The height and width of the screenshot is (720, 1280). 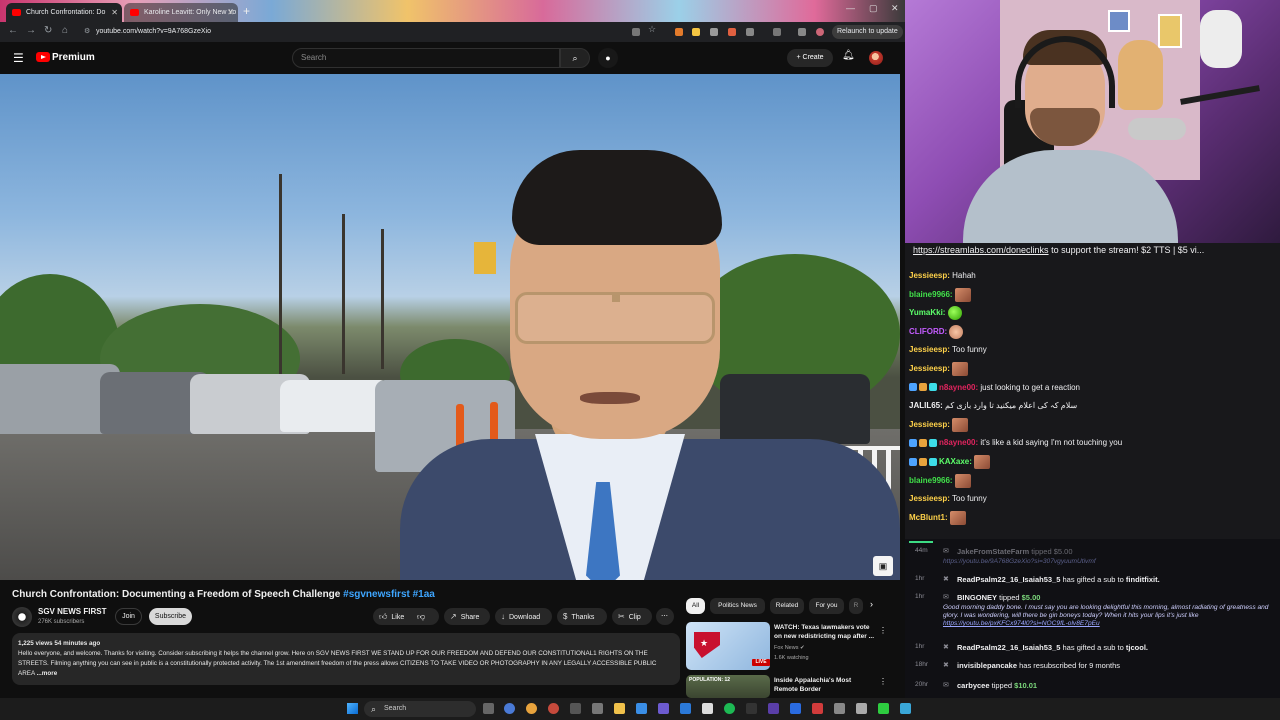 What do you see at coordinates (352, 708) in the screenshot?
I see `windows-start-icon` at bounding box center [352, 708].